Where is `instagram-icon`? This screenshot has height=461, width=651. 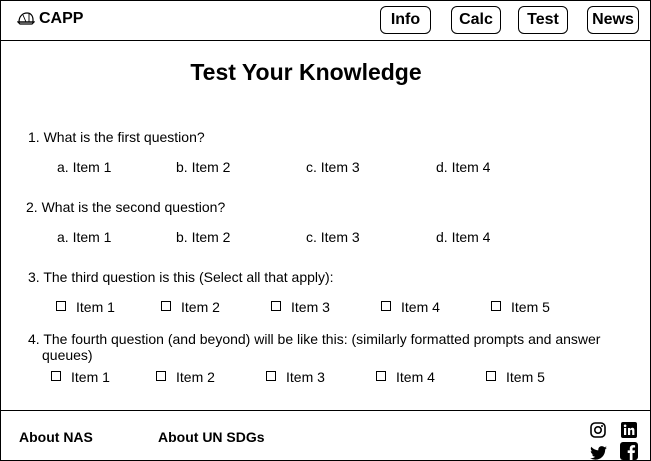 instagram-icon is located at coordinates (598, 430).